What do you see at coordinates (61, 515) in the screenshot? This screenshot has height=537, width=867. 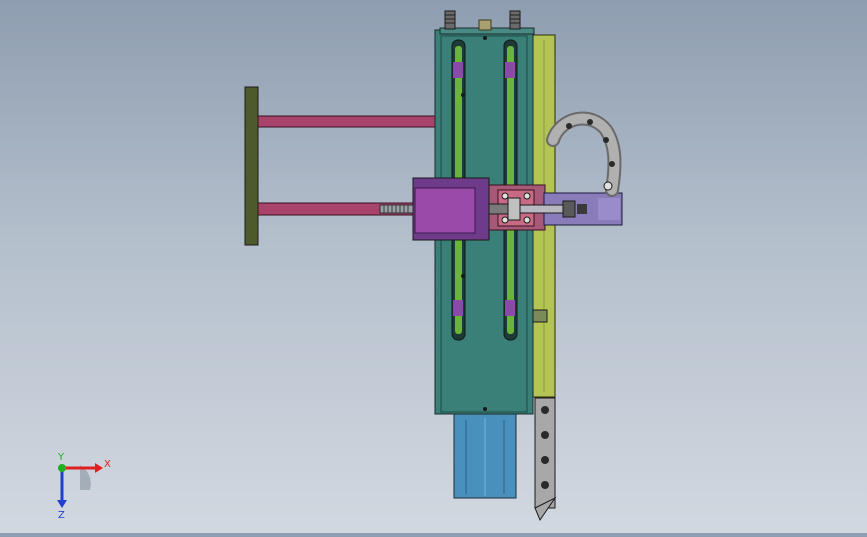 I see `z-axis-label: Z` at bounding box center [61, 515].